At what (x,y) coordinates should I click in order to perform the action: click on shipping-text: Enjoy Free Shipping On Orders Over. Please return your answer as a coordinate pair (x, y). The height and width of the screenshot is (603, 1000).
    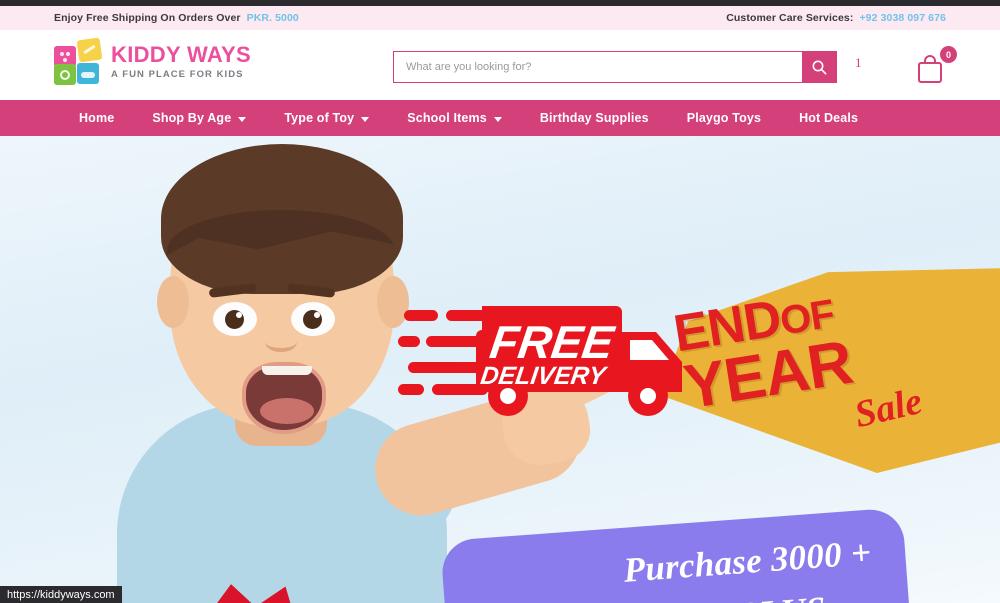
    Looking at the image, I should click on (147, 18).